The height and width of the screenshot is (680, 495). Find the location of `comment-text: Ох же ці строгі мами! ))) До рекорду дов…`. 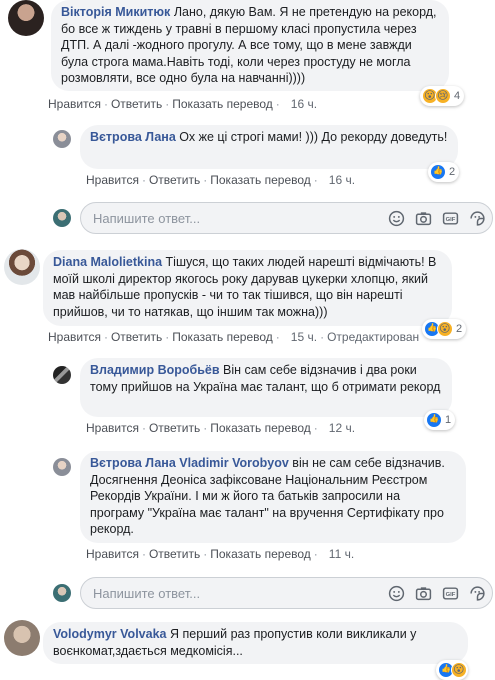

comment-text: Ох же ці строгі мами! ))) До рекорду дов… is located at coordinates (313, 137).